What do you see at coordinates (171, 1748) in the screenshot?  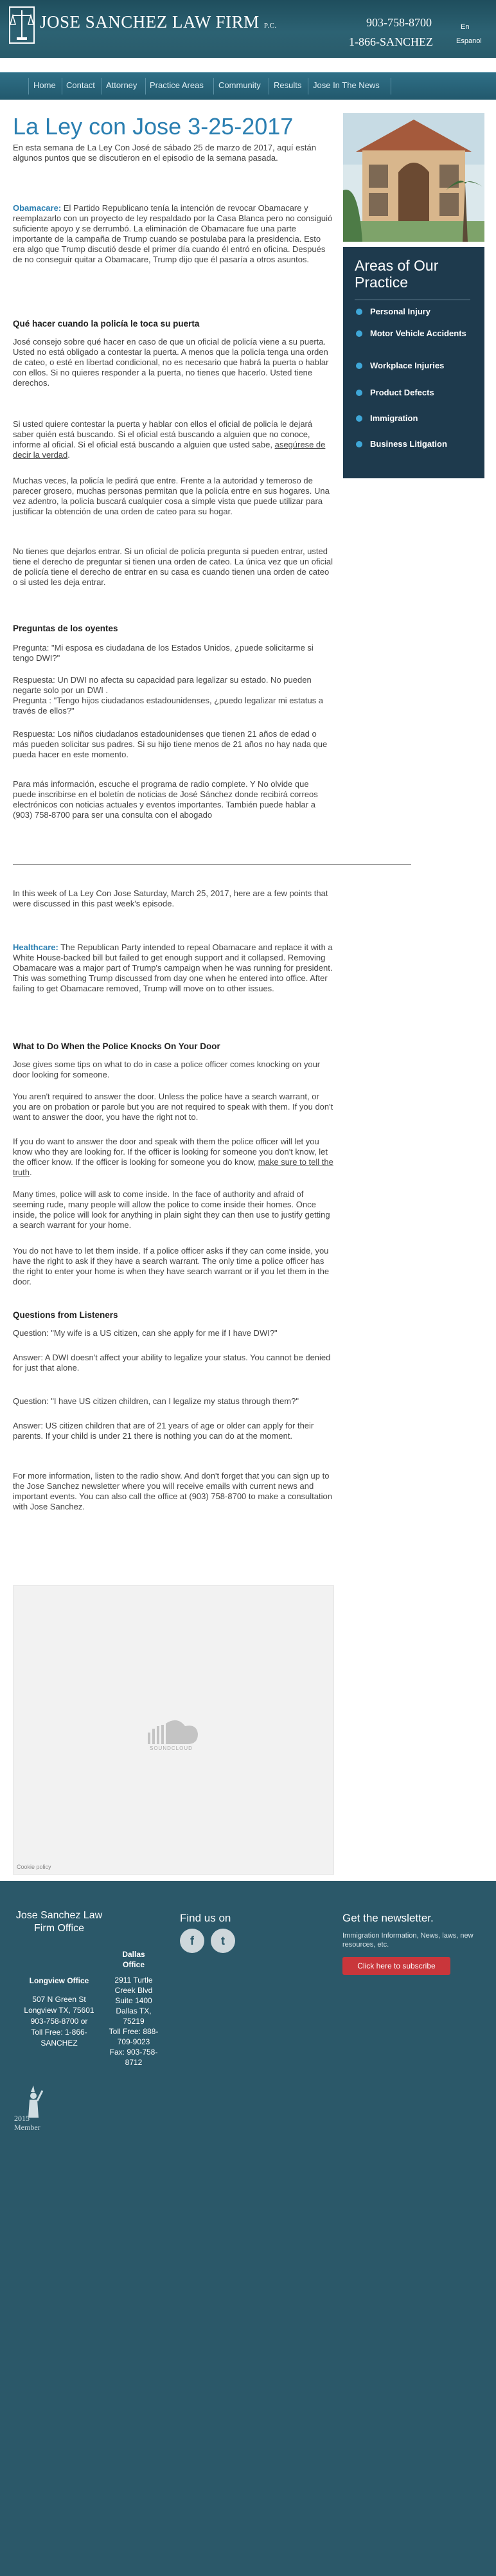 I see `soundcloud-wordmark: SOUNDCLOUD` at bounding box center [171, 1748].